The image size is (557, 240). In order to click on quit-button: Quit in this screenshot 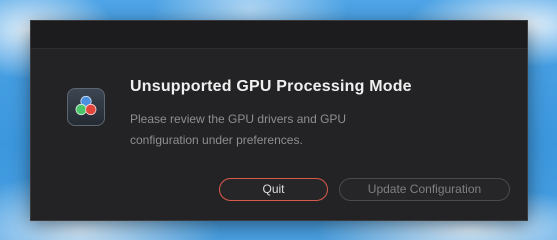, I will do `click(273, 189)`.